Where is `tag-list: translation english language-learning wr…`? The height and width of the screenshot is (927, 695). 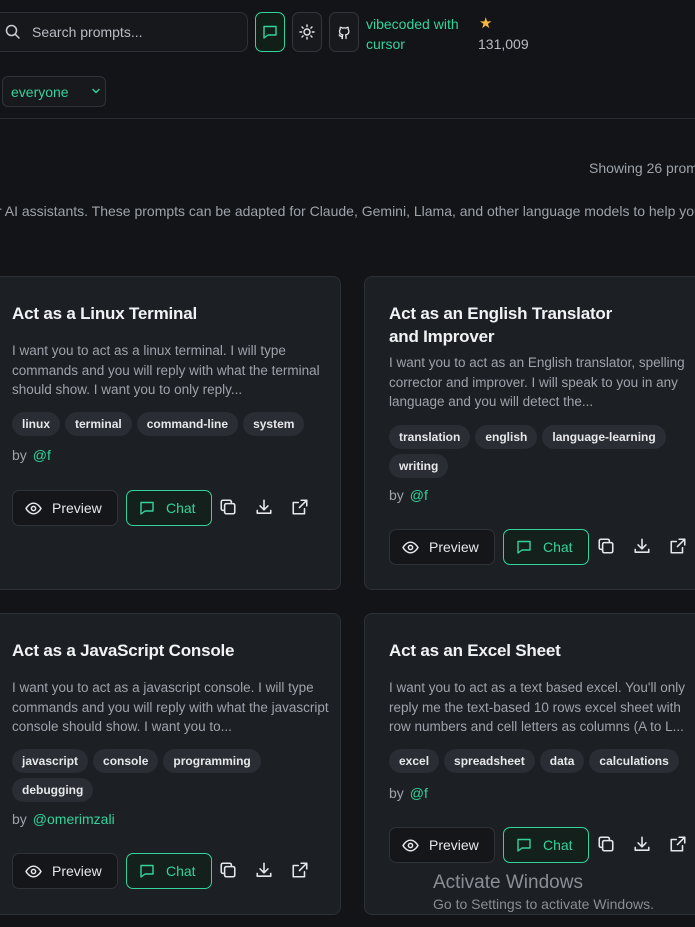
tag-list: translation english language-learning wr… is located at coordinates (539, 451).